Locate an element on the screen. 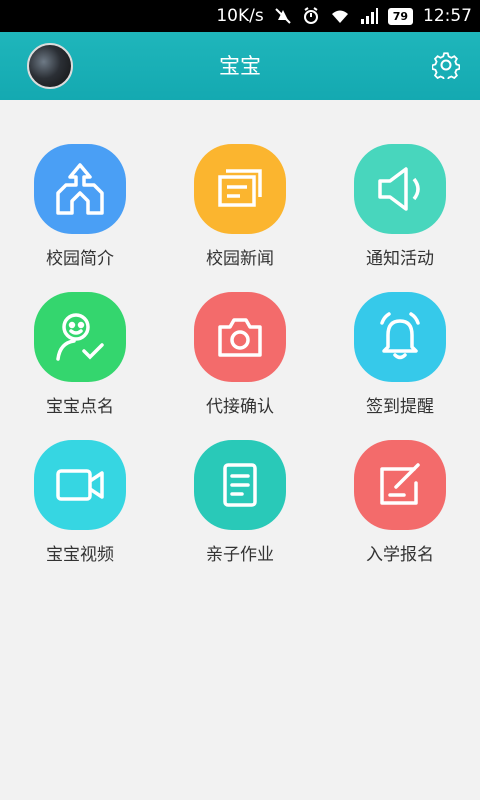 The width and height of the screenshot is (480, 800). tile-label: 亲子作业 is located at coordinates (240, 555).